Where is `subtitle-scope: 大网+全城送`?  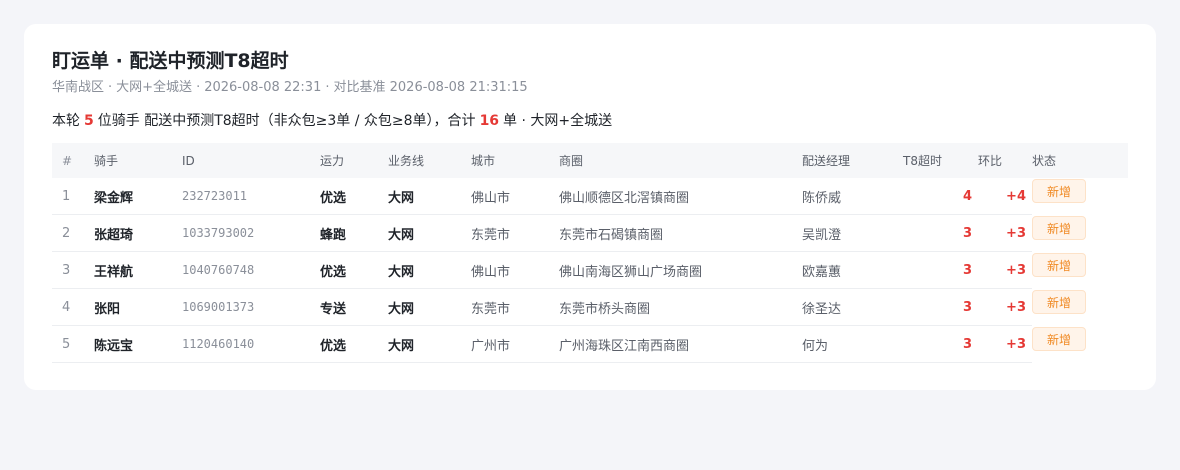 subtitle-scope: 大网+全城送 is located at coordinates (154, 87).